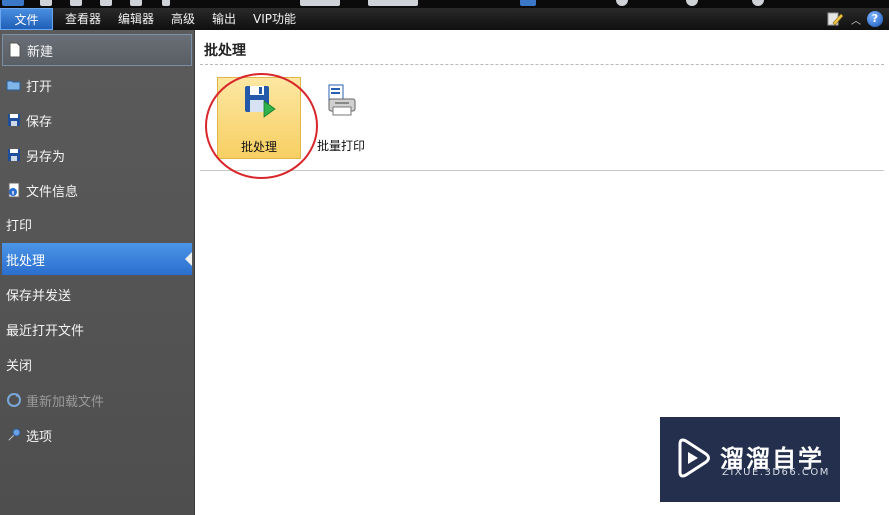  I want to click on collapse-ribbon-icon: ︿, so click(856, 19).